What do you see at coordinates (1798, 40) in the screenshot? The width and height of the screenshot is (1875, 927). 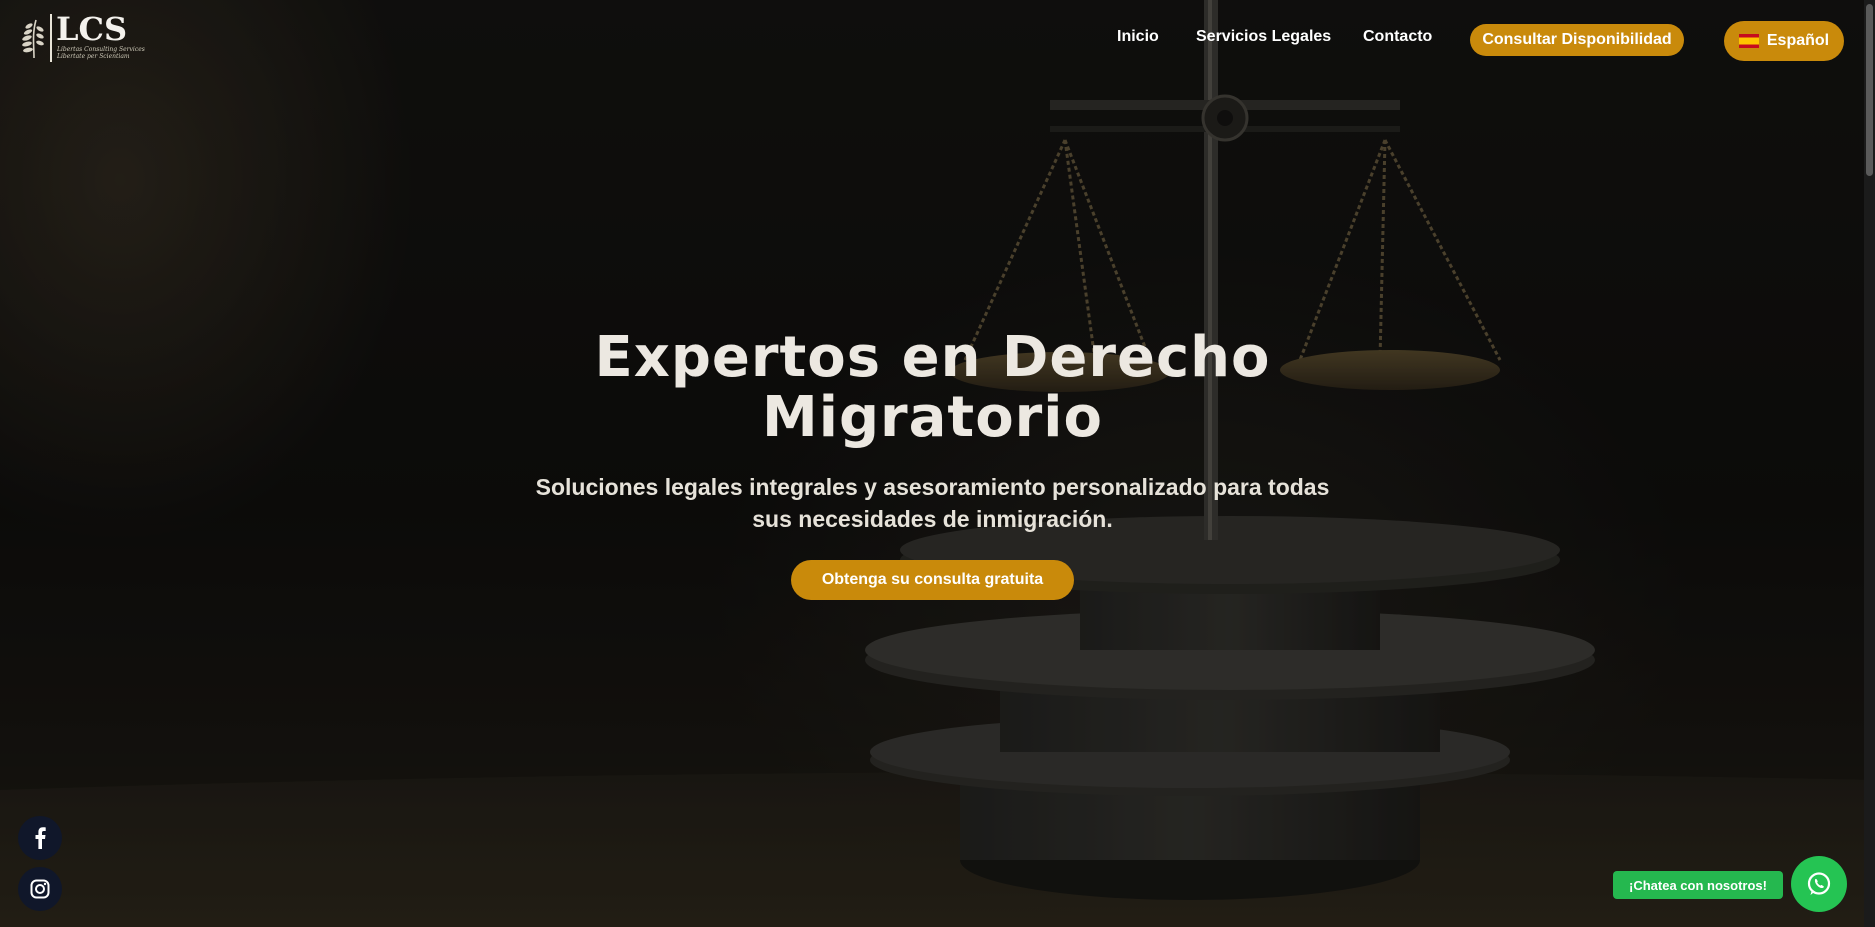 I see `language-label: Español` at bounding box center [1798, 40].